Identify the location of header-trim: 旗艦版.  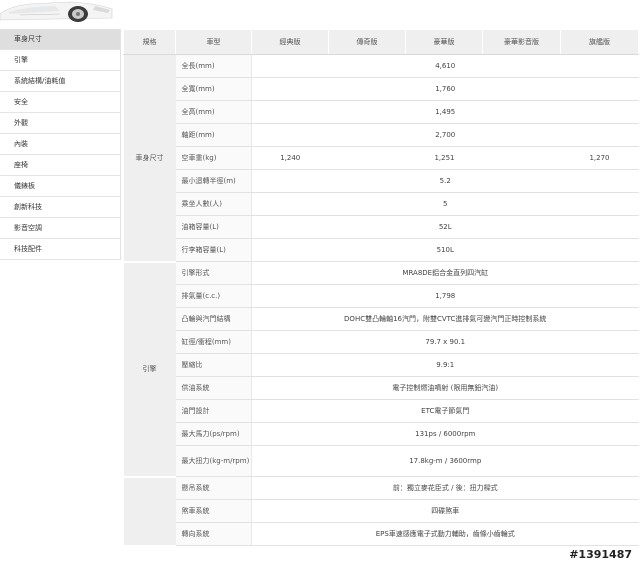
(599, 42).